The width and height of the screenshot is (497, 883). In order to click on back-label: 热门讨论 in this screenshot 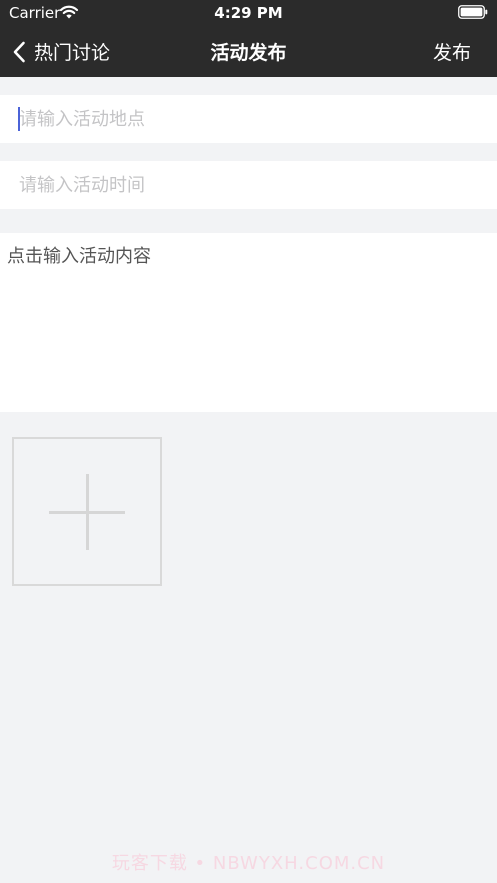, I will do `click(72, 53)`.